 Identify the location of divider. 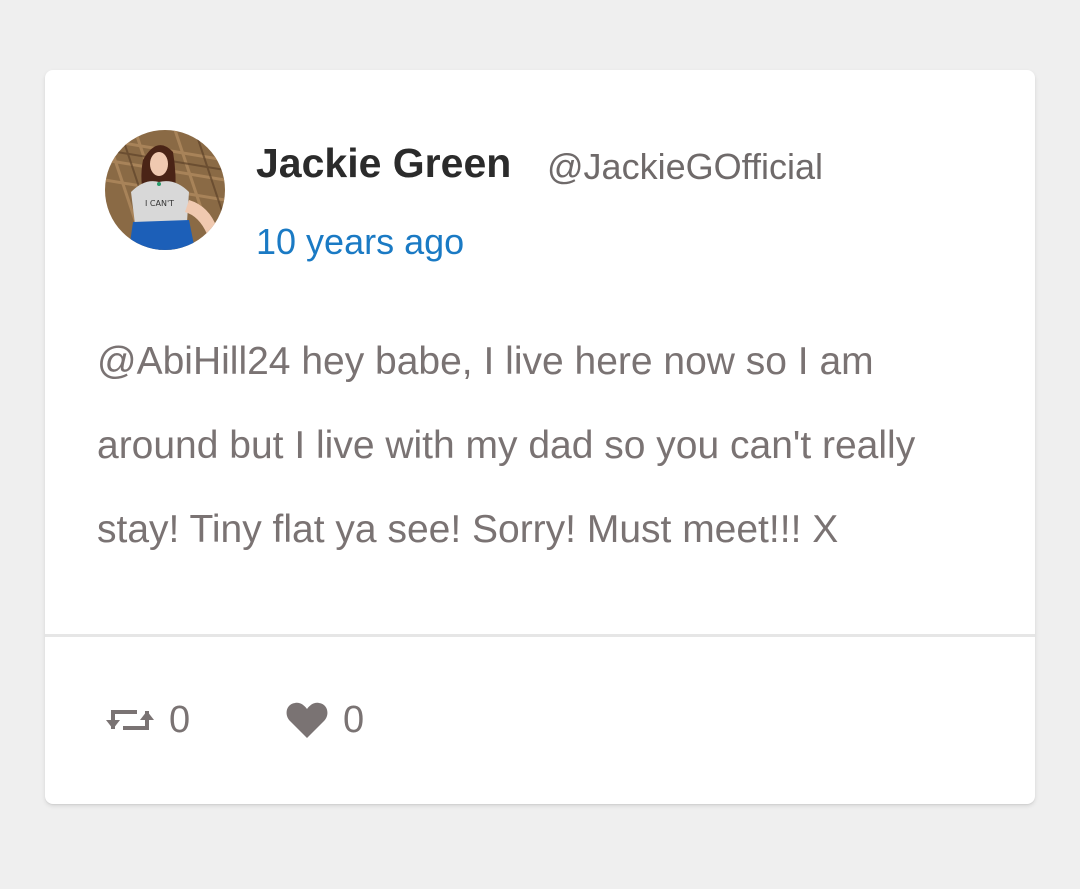
(540, 635).